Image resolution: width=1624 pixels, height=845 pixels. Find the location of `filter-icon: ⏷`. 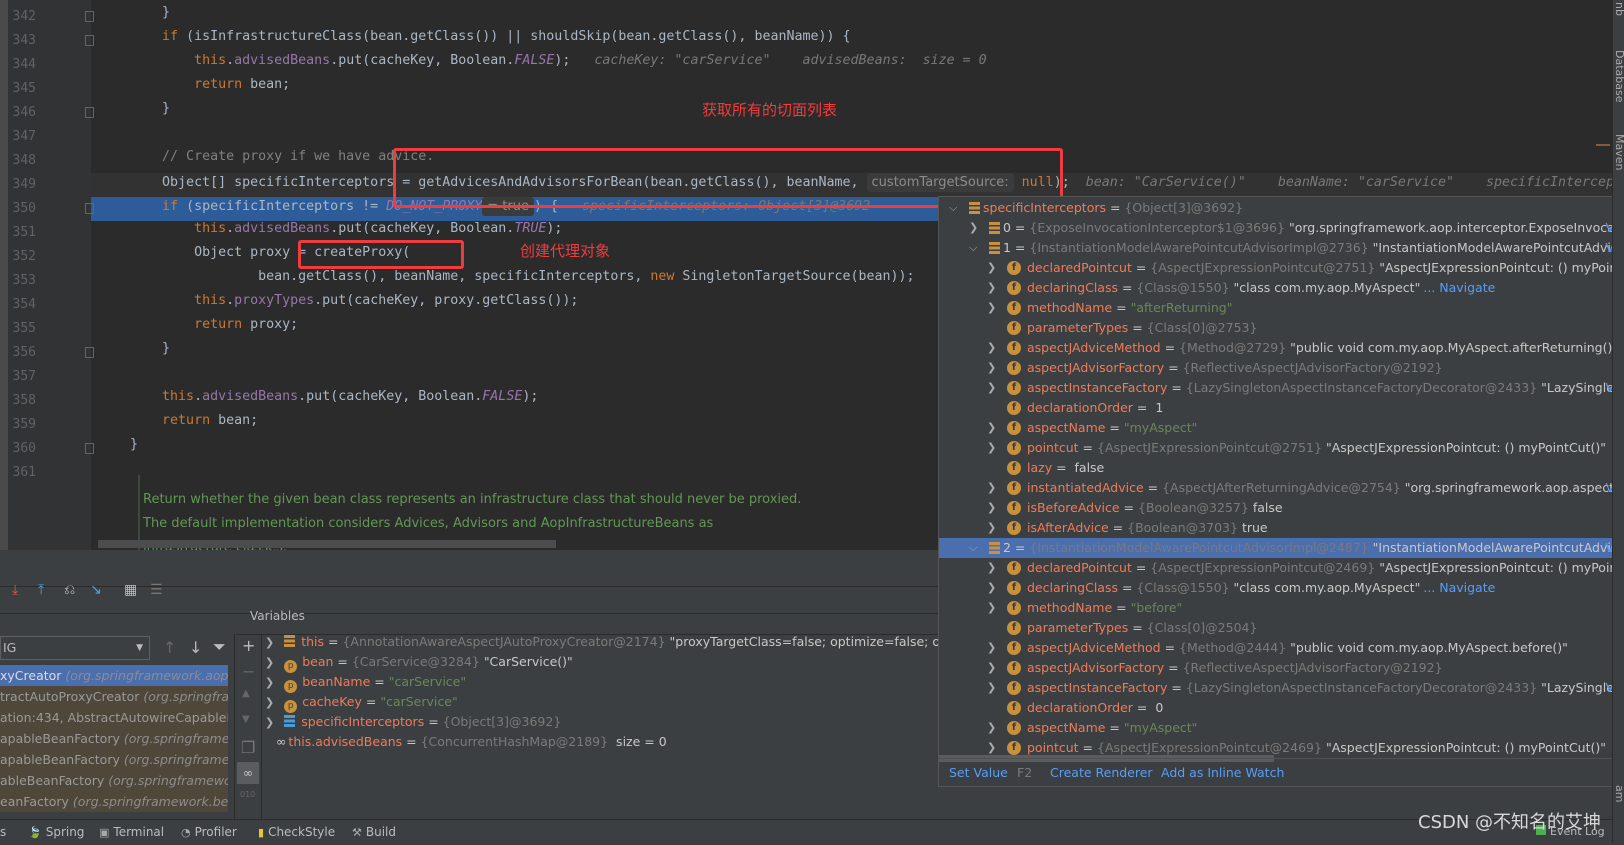

filter-icon: ⏷ is located at coordinates (219, 647).